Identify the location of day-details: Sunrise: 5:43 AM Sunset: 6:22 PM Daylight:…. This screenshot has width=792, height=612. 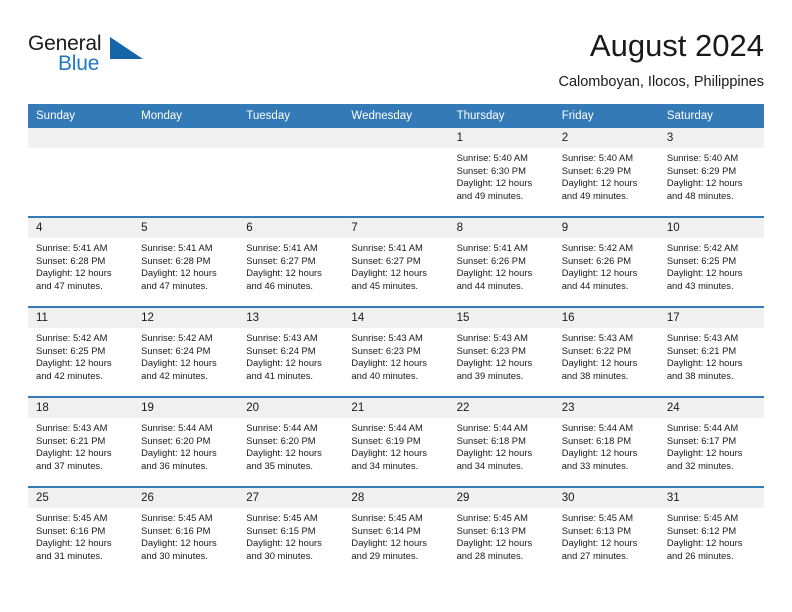
(606, 355).